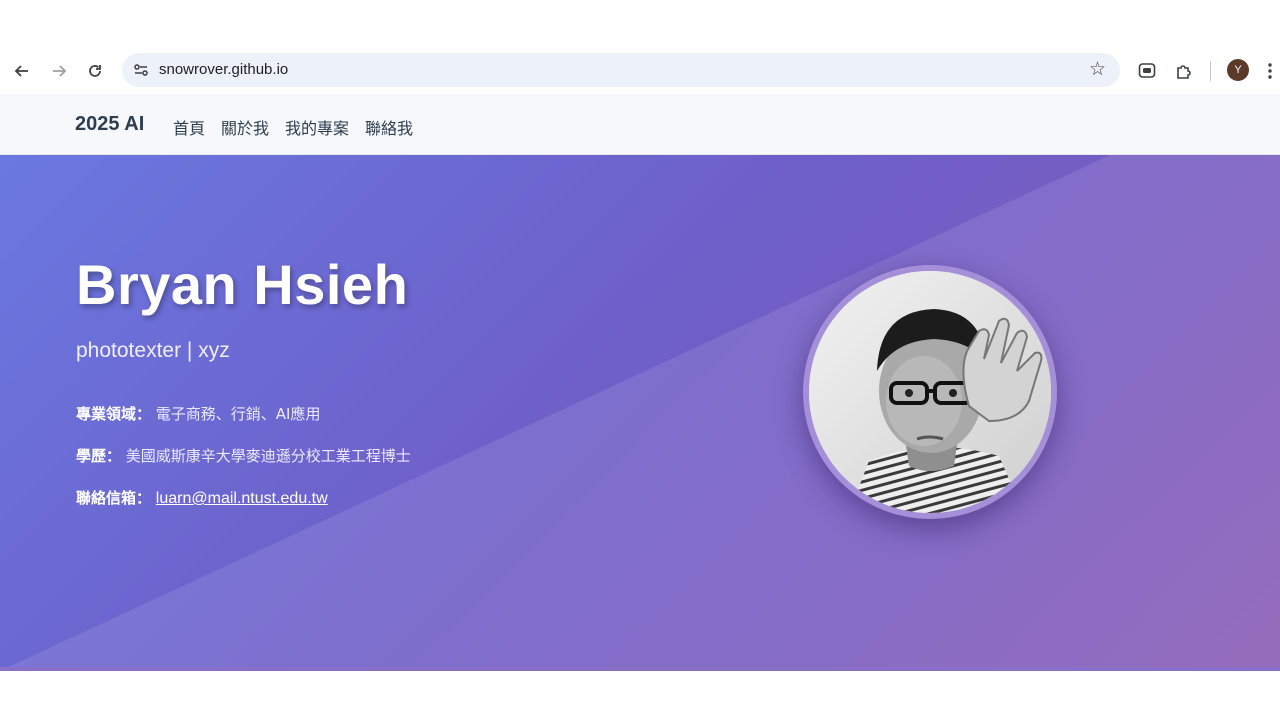 This screenshot has height=720, width=1280. I want to click on profile-photo, so click(930, 392).